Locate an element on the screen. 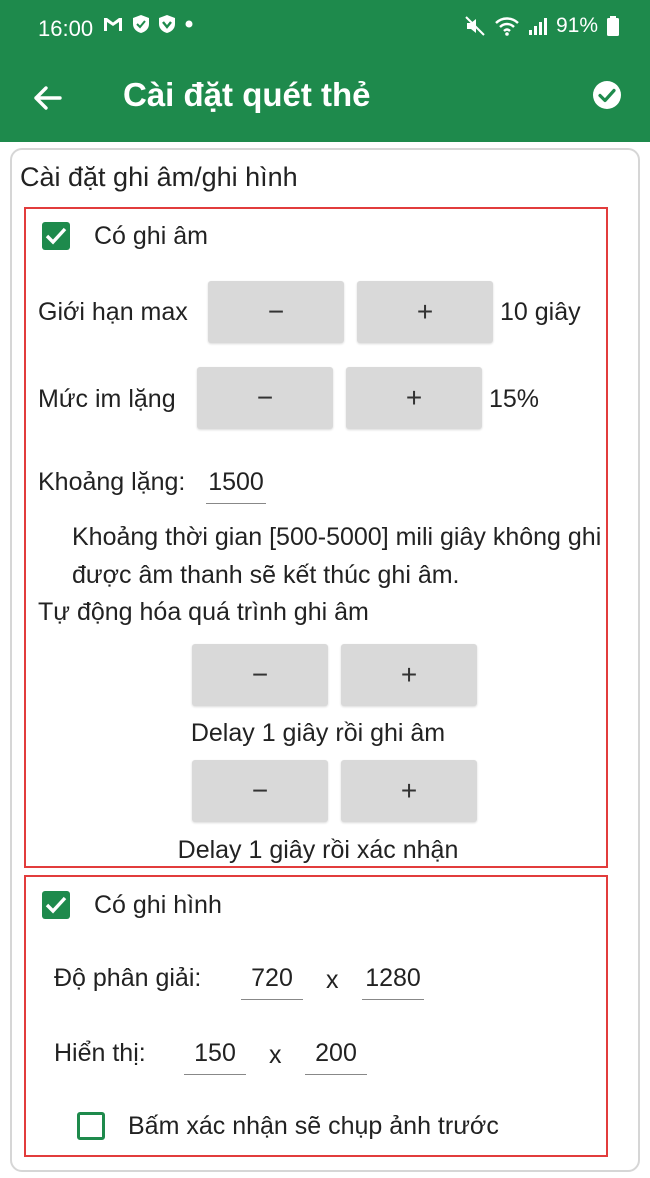 This screenshot has height=1178, width=650. status-bar: 16:00 91% is located at coordinates (325, 29).